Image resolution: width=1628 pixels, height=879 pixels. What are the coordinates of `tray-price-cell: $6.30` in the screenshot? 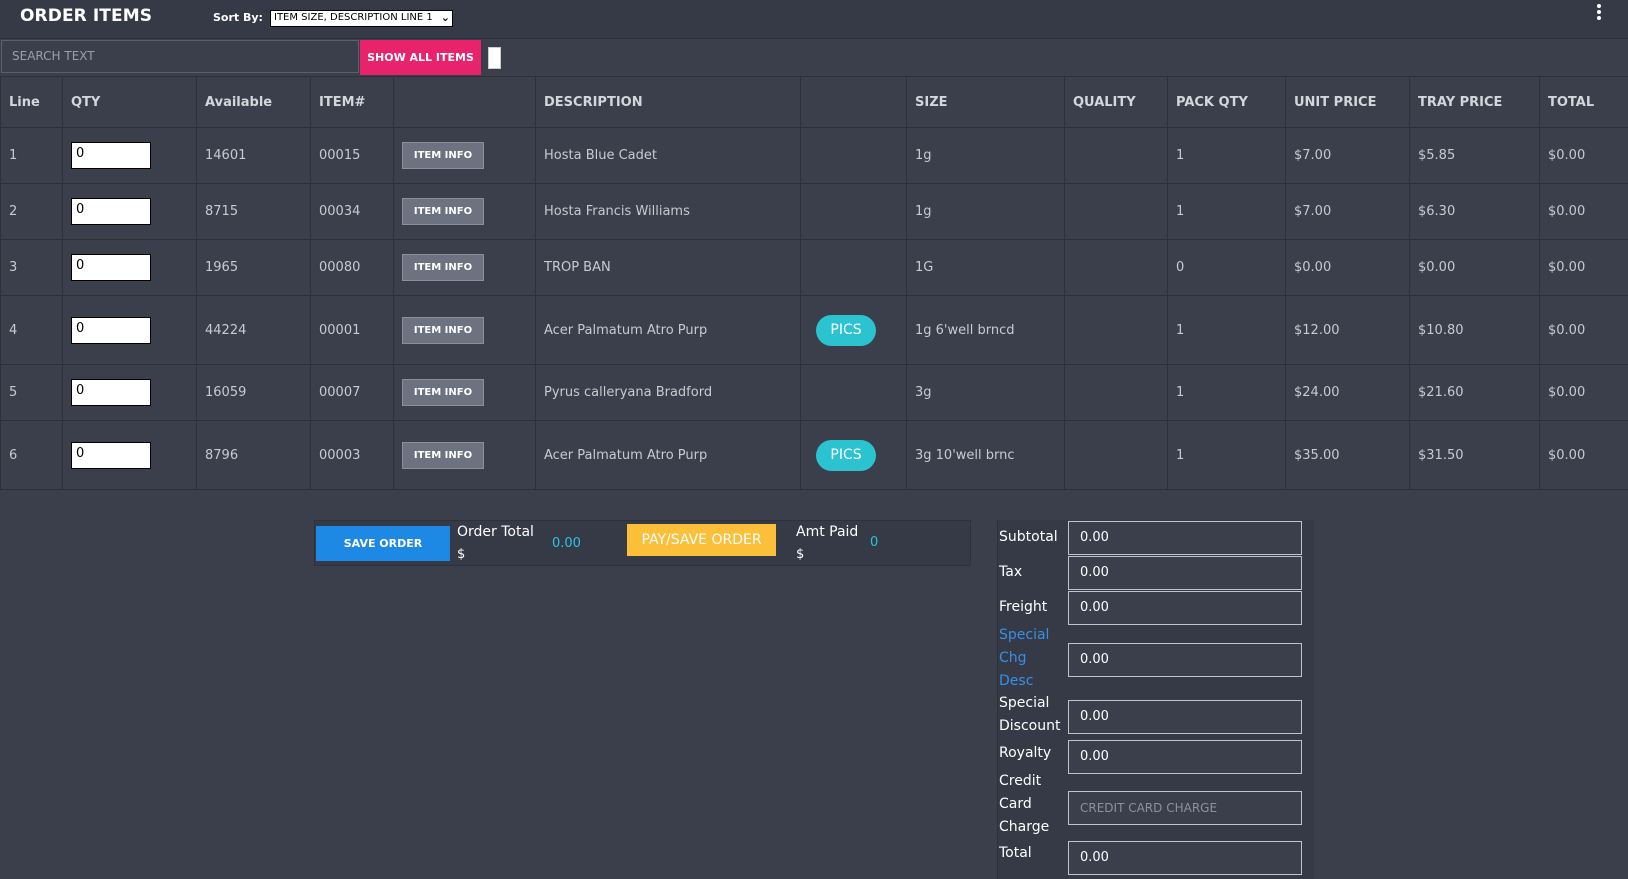 It's located at (1474, 211).